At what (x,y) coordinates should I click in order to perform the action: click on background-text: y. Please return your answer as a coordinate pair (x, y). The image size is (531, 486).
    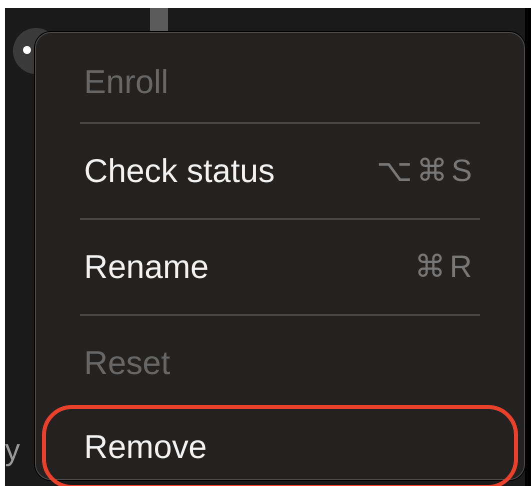
    Looking at the image, I should click on (12, 451).